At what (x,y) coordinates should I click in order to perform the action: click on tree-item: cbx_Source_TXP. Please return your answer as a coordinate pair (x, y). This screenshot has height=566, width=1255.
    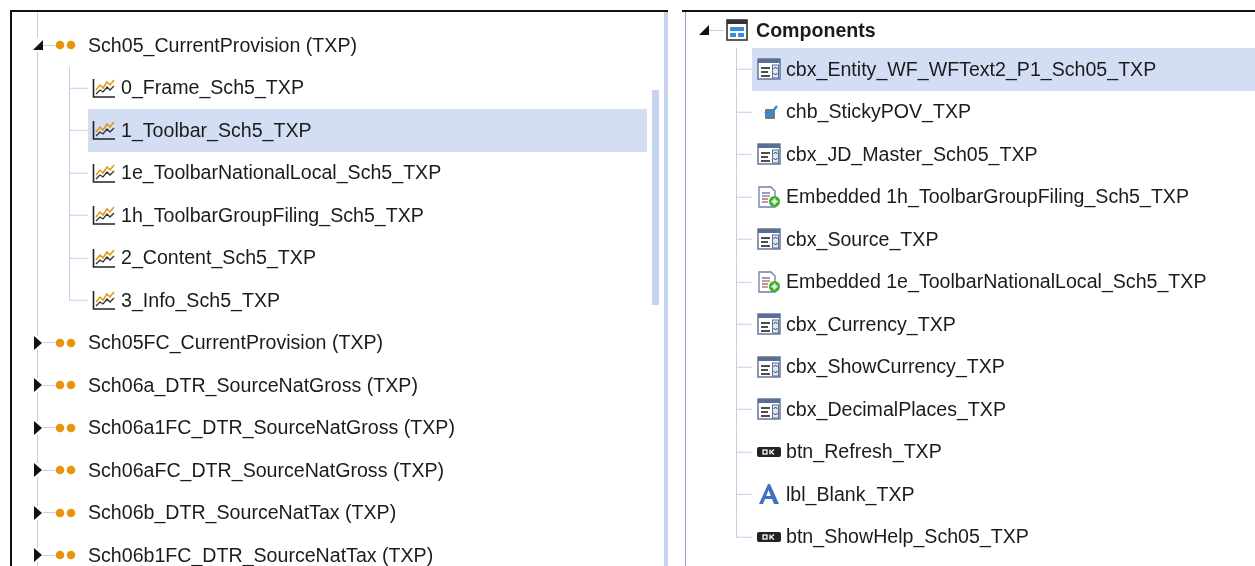
    Looking at the image, I should click on (1003, 239).